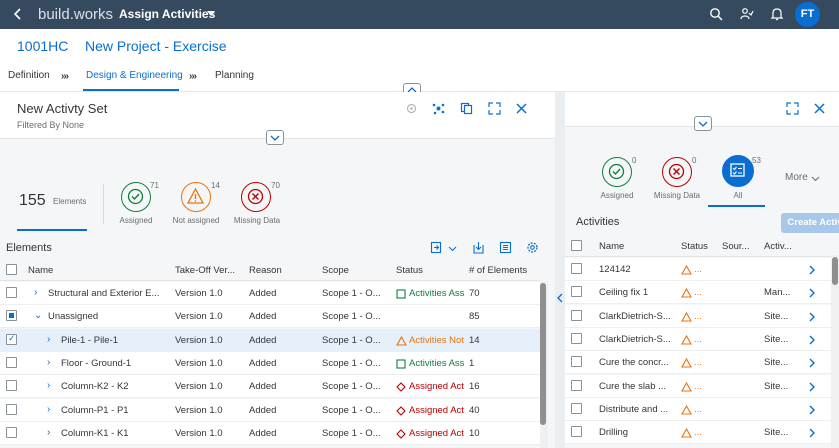 Image resolution: width=839 pixels, height=448 pixels. I want to click on list-icon, so click(505, 247).